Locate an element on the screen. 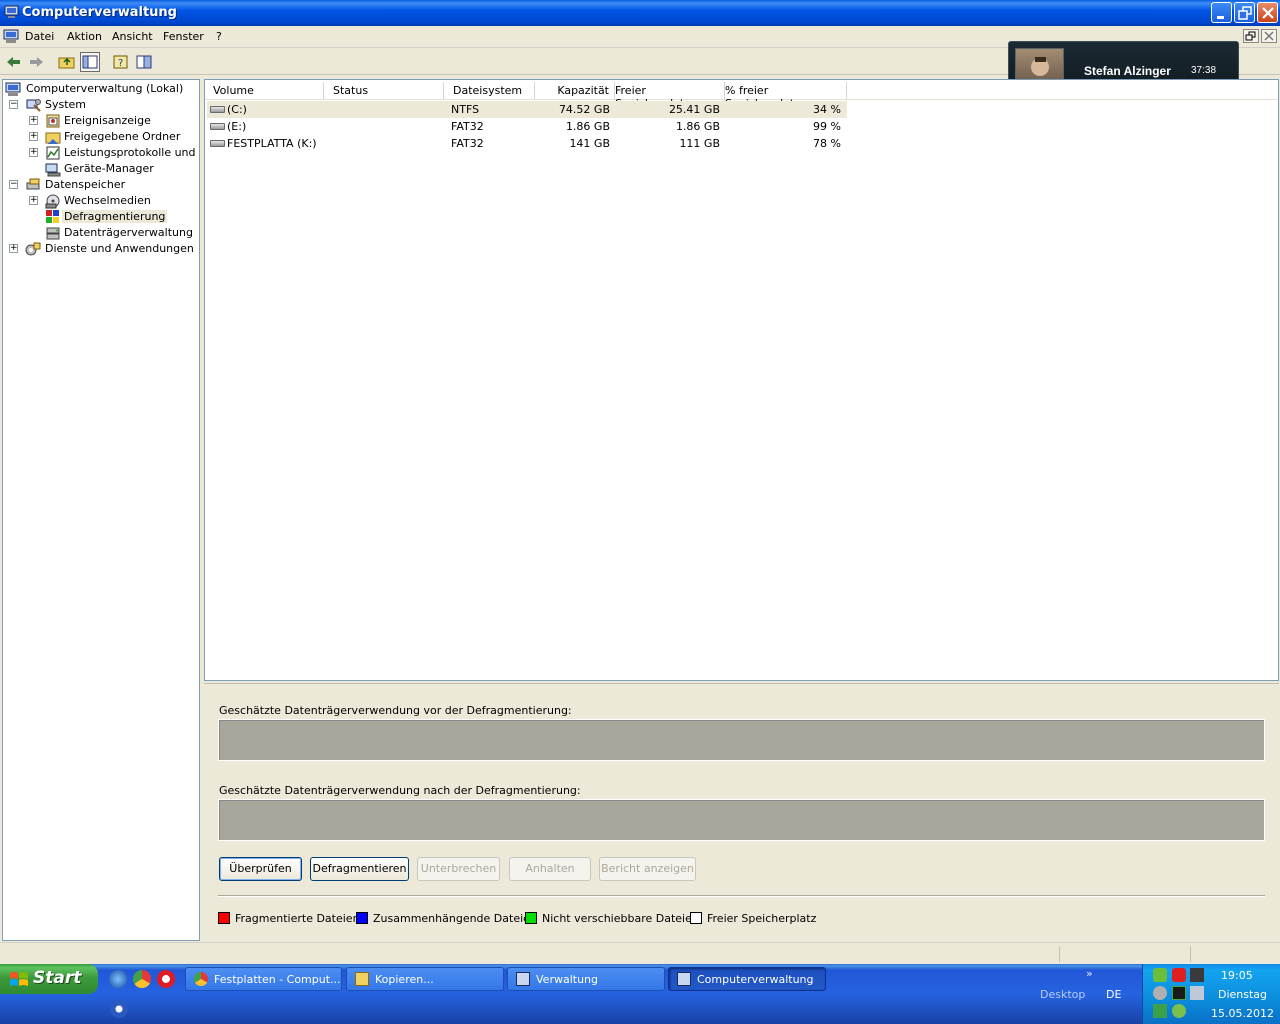 The width and height of the screenshot is (1280, 1024). menu-aktion: Aktion is located at coordinates (84, 36).